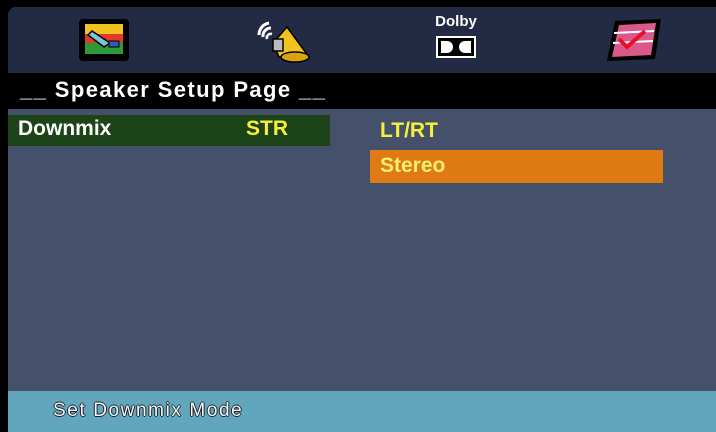  I want to click on menu-item-label: Downmix, so click(65, 128).